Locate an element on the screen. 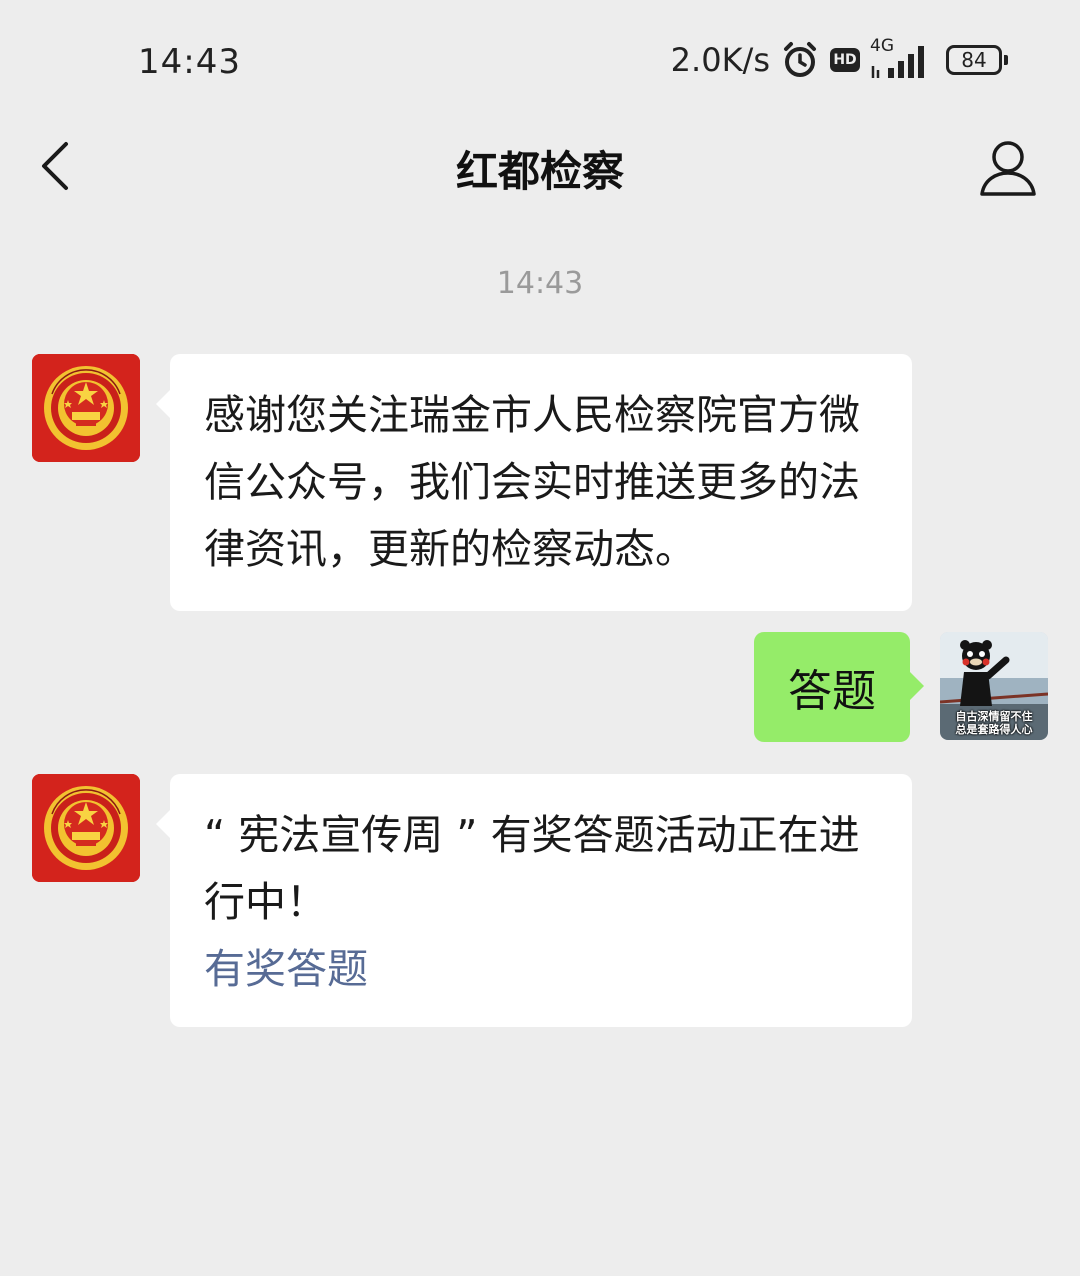 This screenshot has height=1276, width=1080. chat-title: 红都检察 is located at coordinates (539, 171).